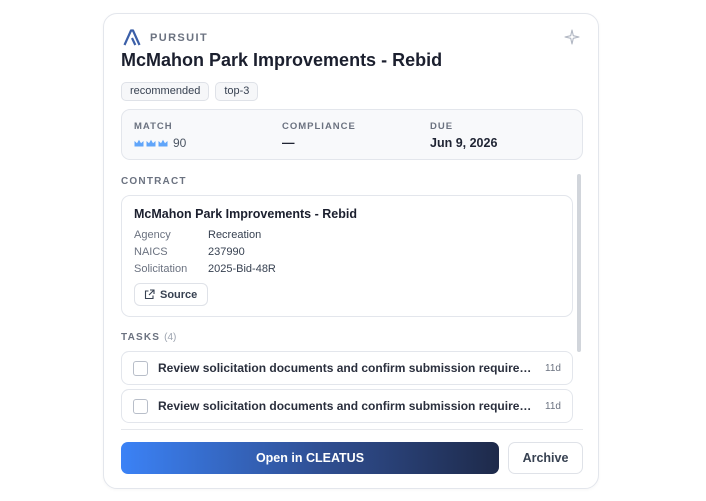 The width and height of the screenshot is (706, 501). Describe the element at coordinates (442, 126) in the screenshot. I see `due-label: DUE` at that location.